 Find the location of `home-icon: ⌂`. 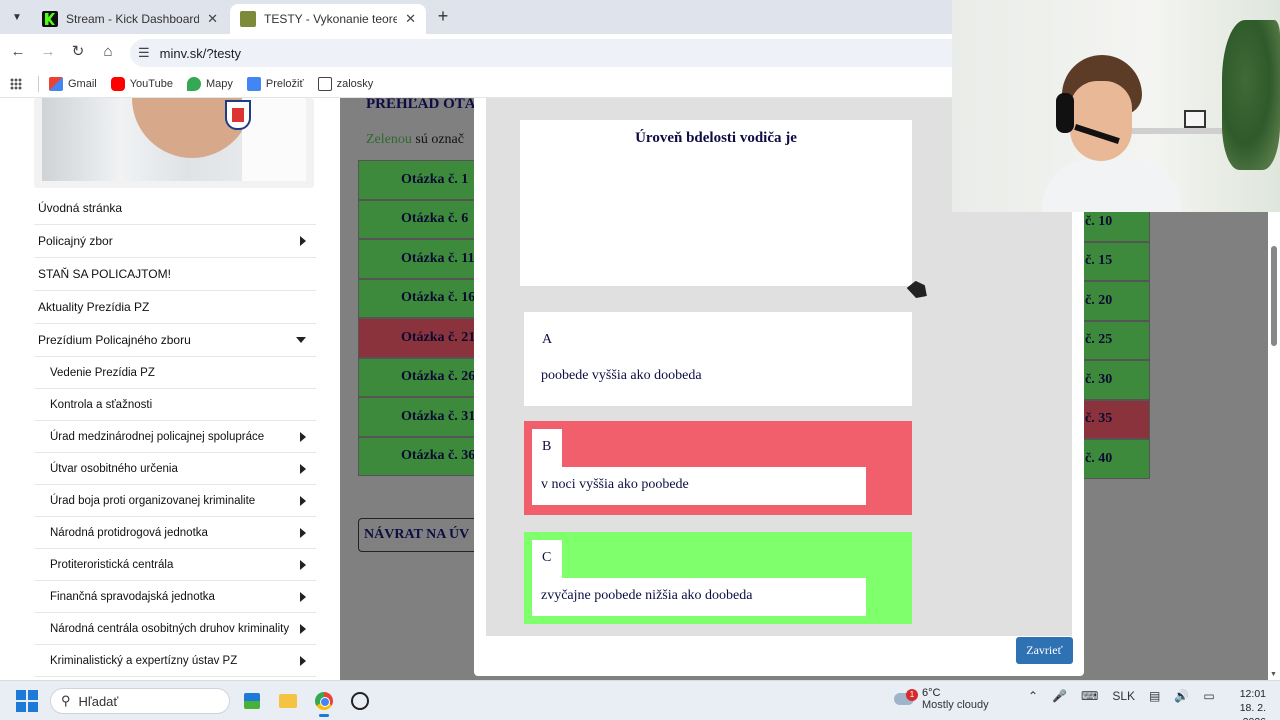

home-icon: ⌂ is located at coordinates (108, 52).